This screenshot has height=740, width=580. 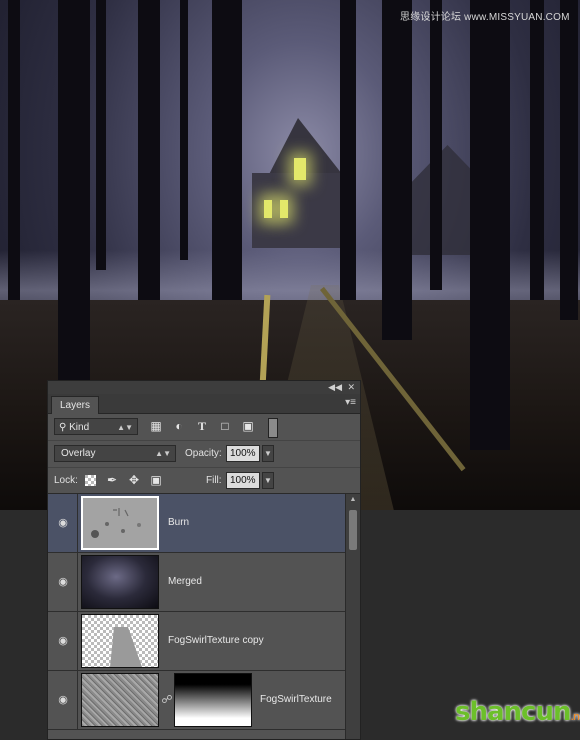 I want to click on double-chevron-left-icon: ◀◀, so click(x=335, y=387).